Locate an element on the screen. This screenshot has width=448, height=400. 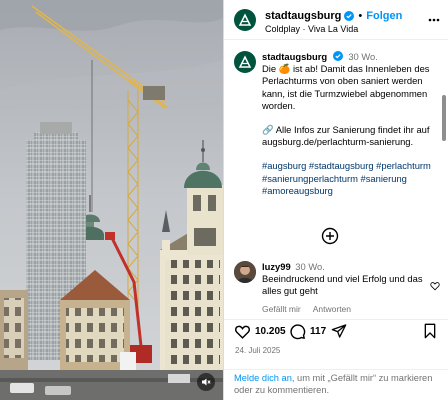
caption-avatar is located at coordinates (245, 62).